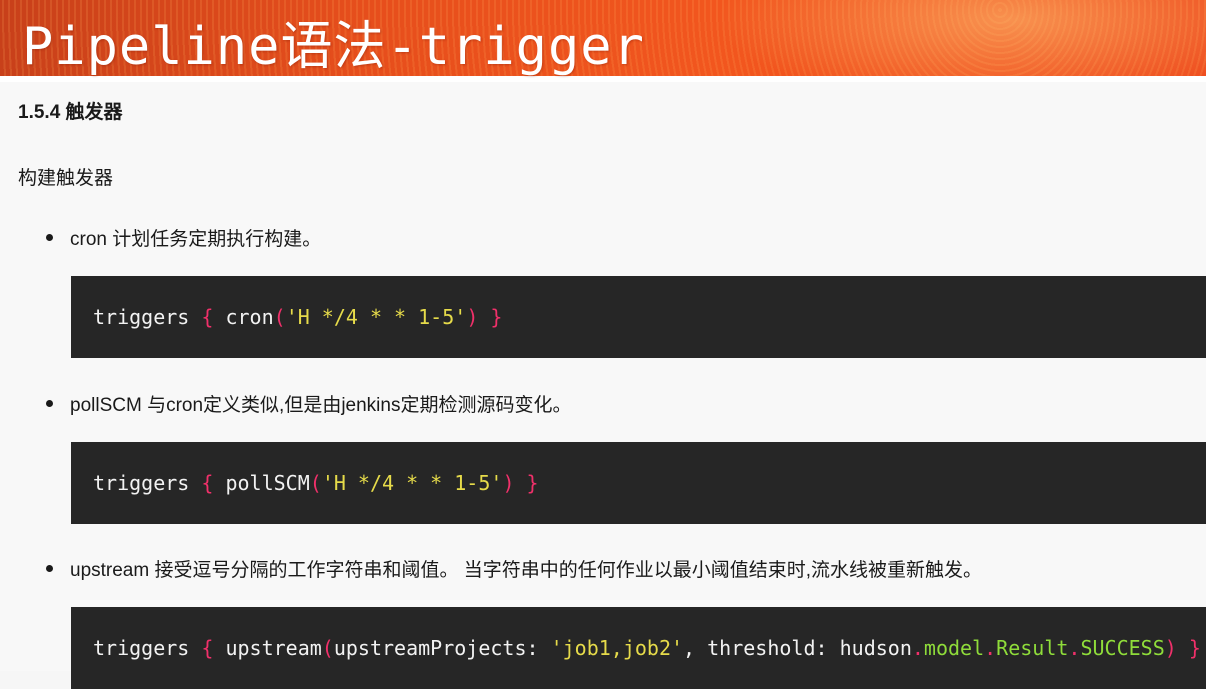 The width and height of the screenshot is (1206, 689). What do you see at coordinates (616, 403) in the screenshot?
I see `list-item: pollSCM 与cron定义类似,但是由jenkins定期检测源码变化。` at bounding box center [616, 403].